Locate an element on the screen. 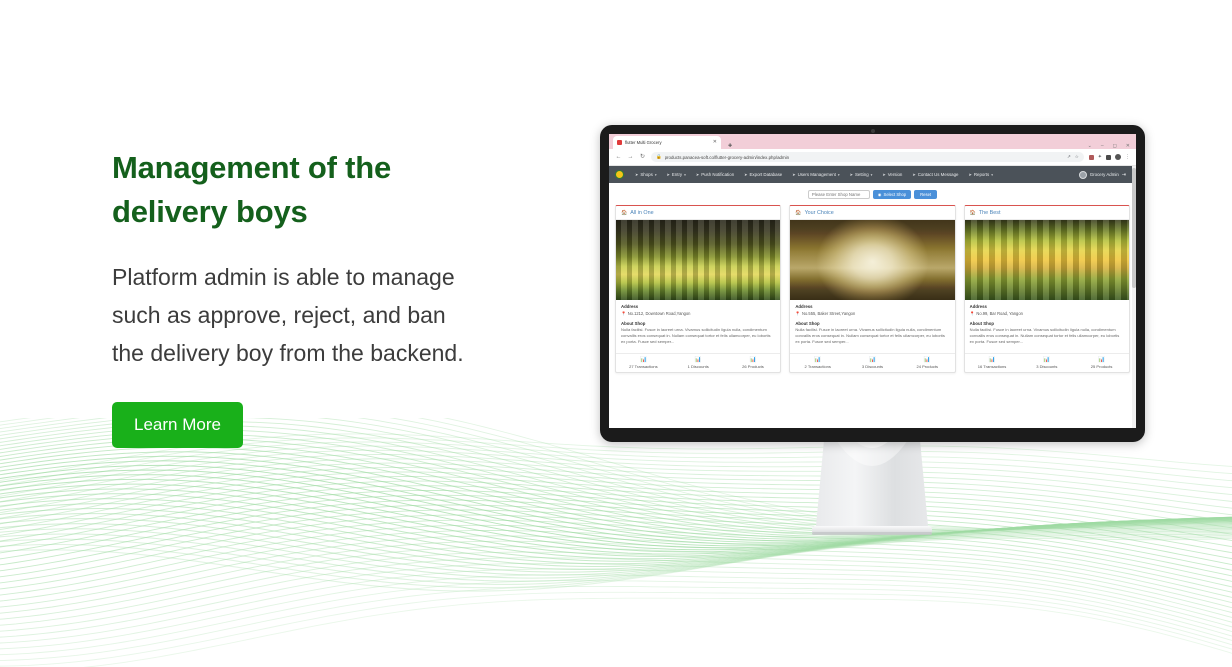 The height and width of the screenshot is (667, 1232). stat-item: 📊 1 Discounts is located at coordinates (698, 363).